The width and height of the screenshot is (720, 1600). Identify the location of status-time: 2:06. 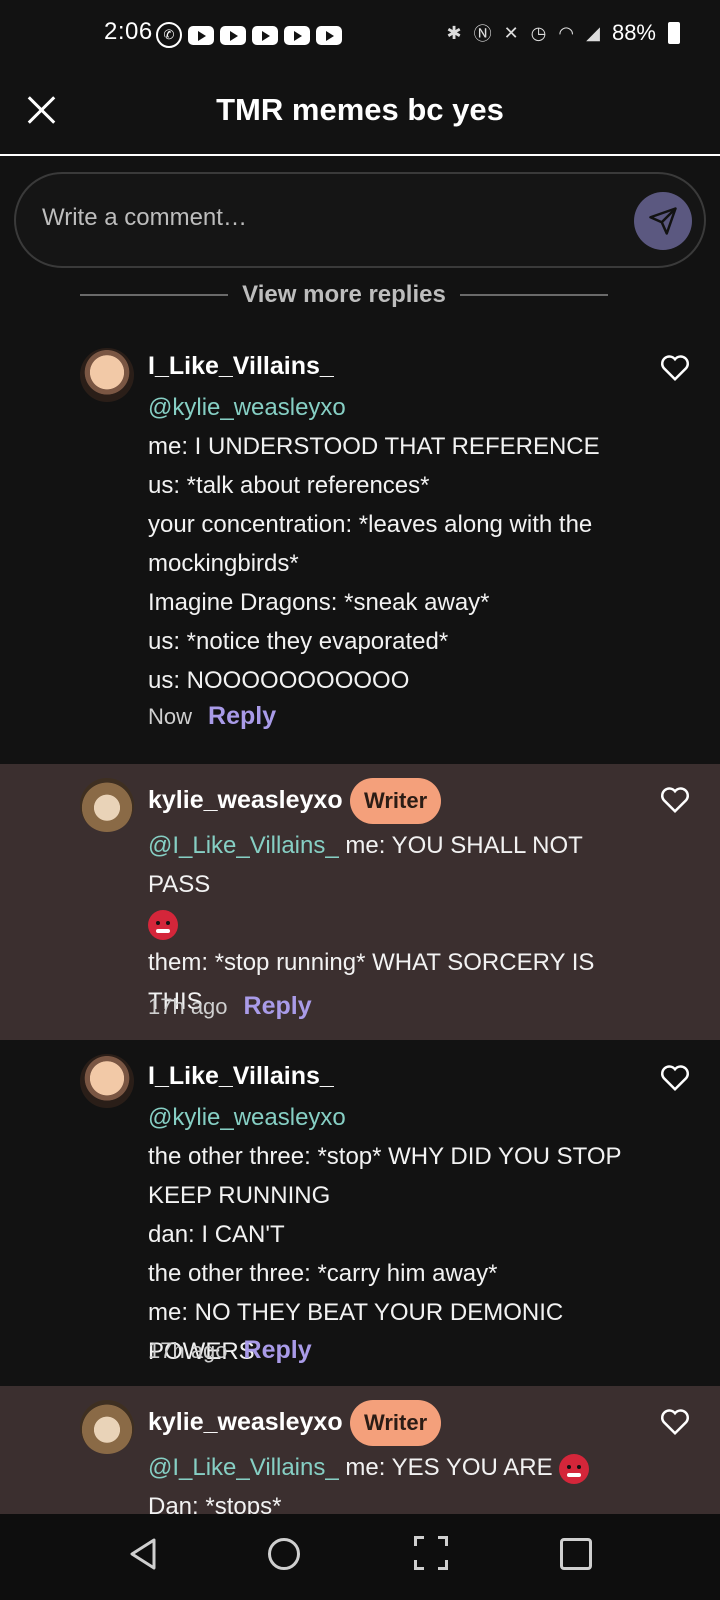
(128, 31).